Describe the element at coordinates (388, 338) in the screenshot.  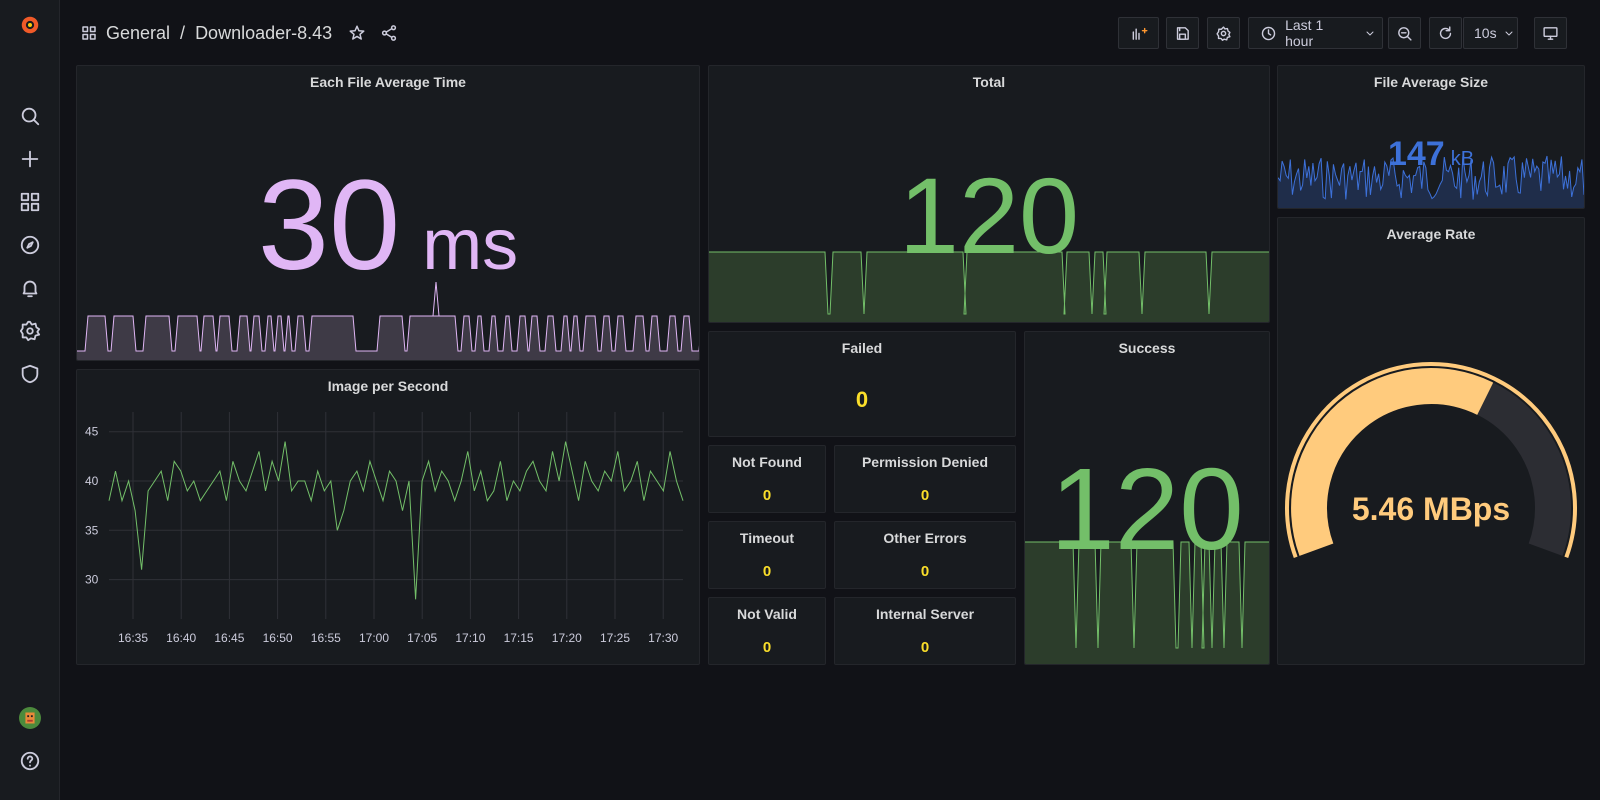
I see `sparkline-area` at that location.